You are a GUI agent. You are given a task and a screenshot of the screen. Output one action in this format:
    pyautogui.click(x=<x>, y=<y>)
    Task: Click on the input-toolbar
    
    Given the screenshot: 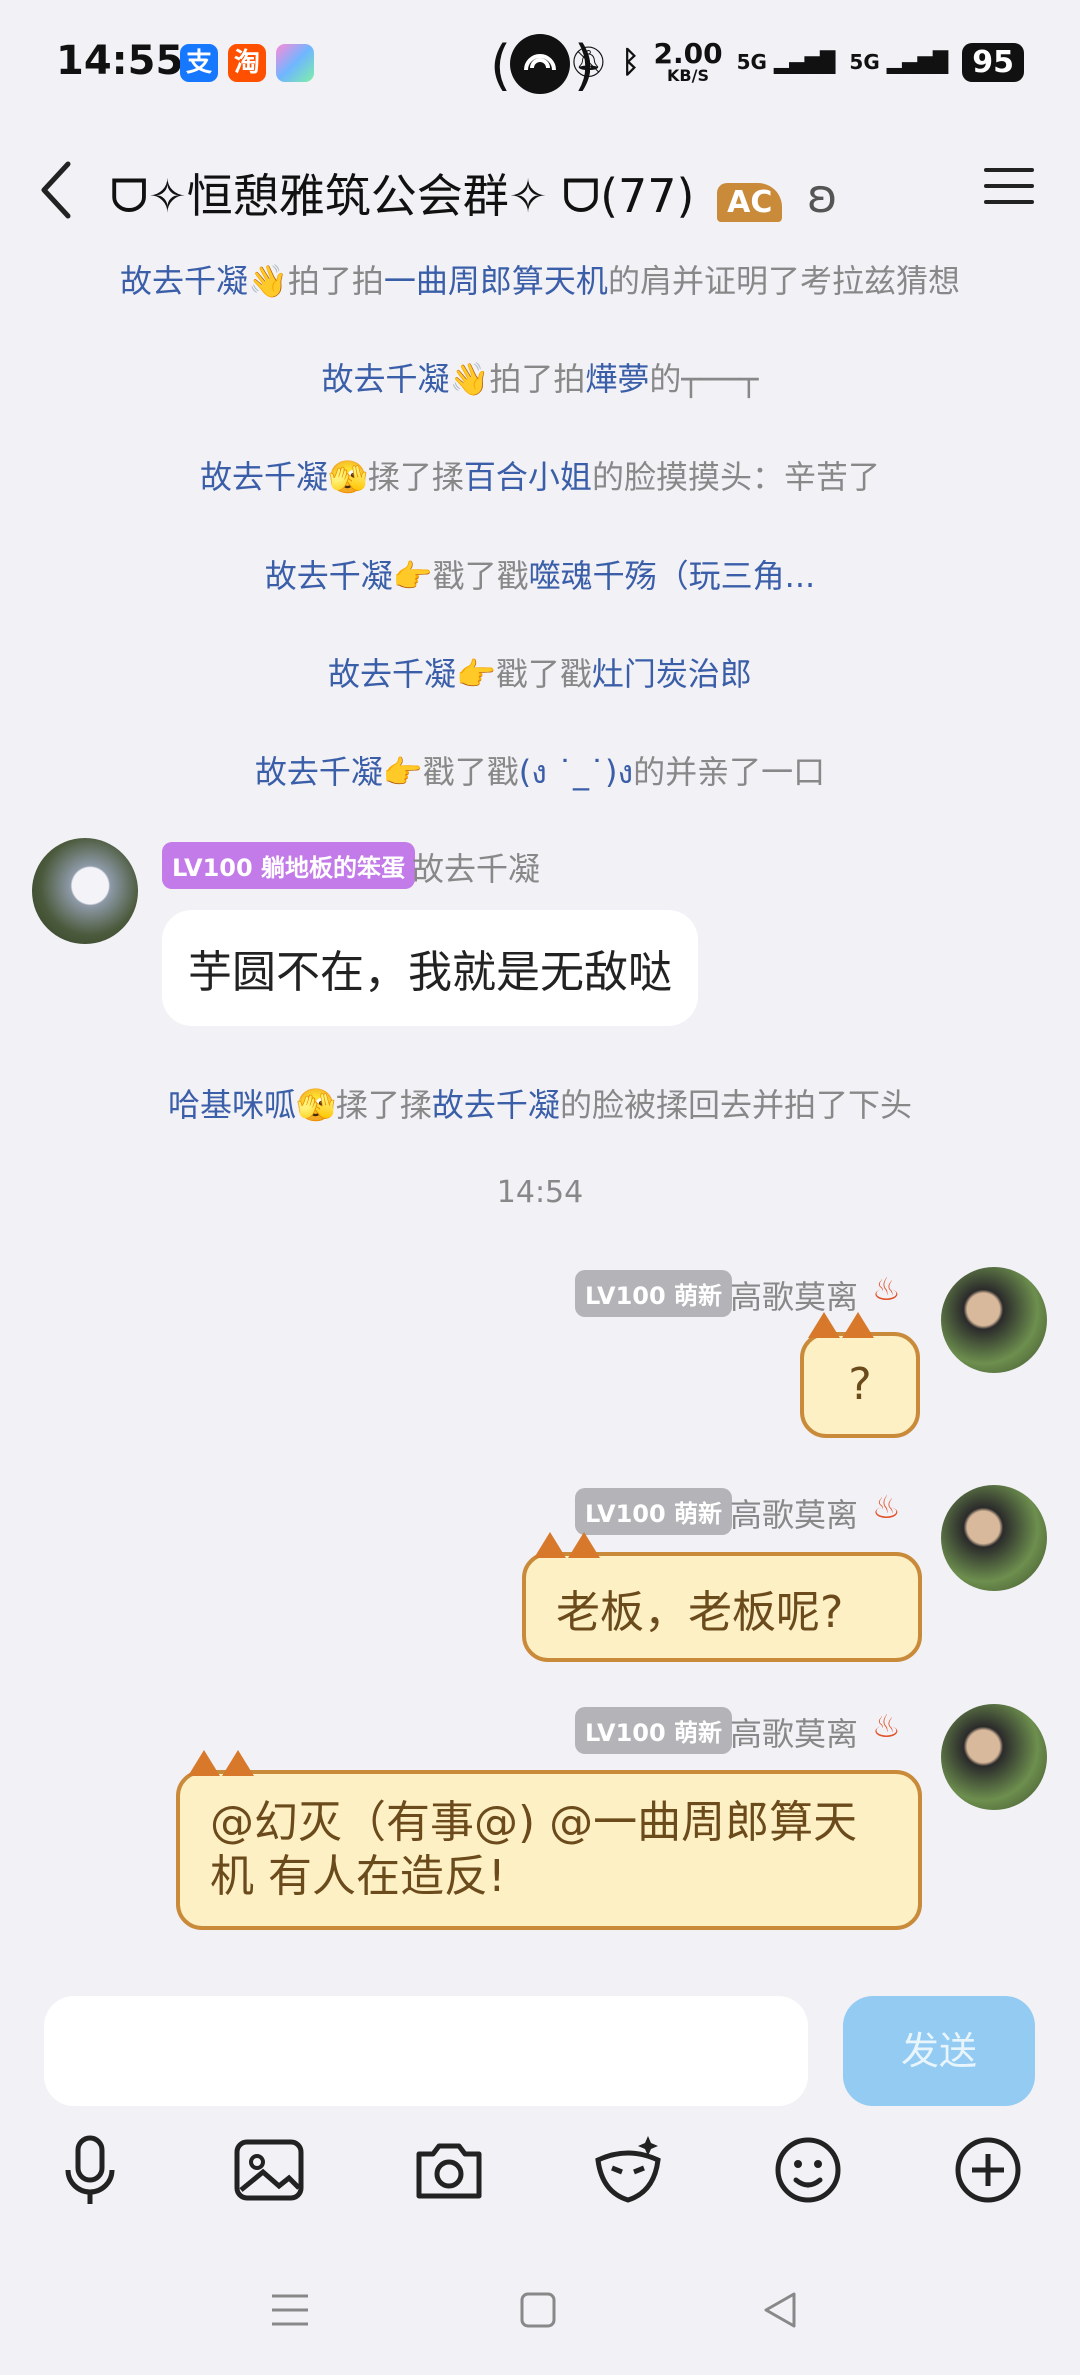 What is the action you would take?
    pyautogui.click(x=540, y=2175)
    